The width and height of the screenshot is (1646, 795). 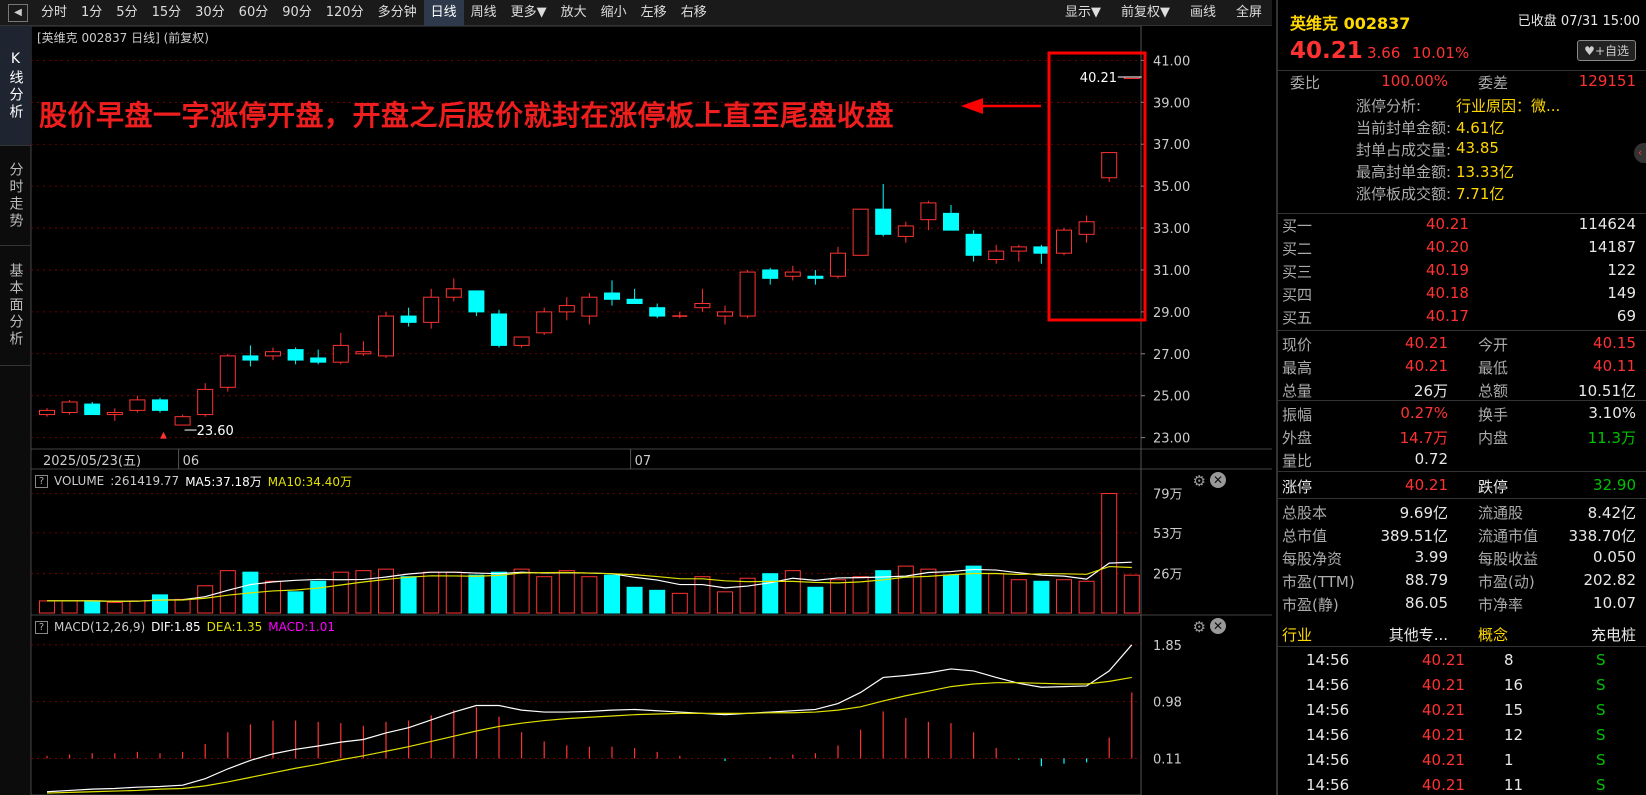 I want to click on period-tab-15: 右移, so click(x=694, y=13).